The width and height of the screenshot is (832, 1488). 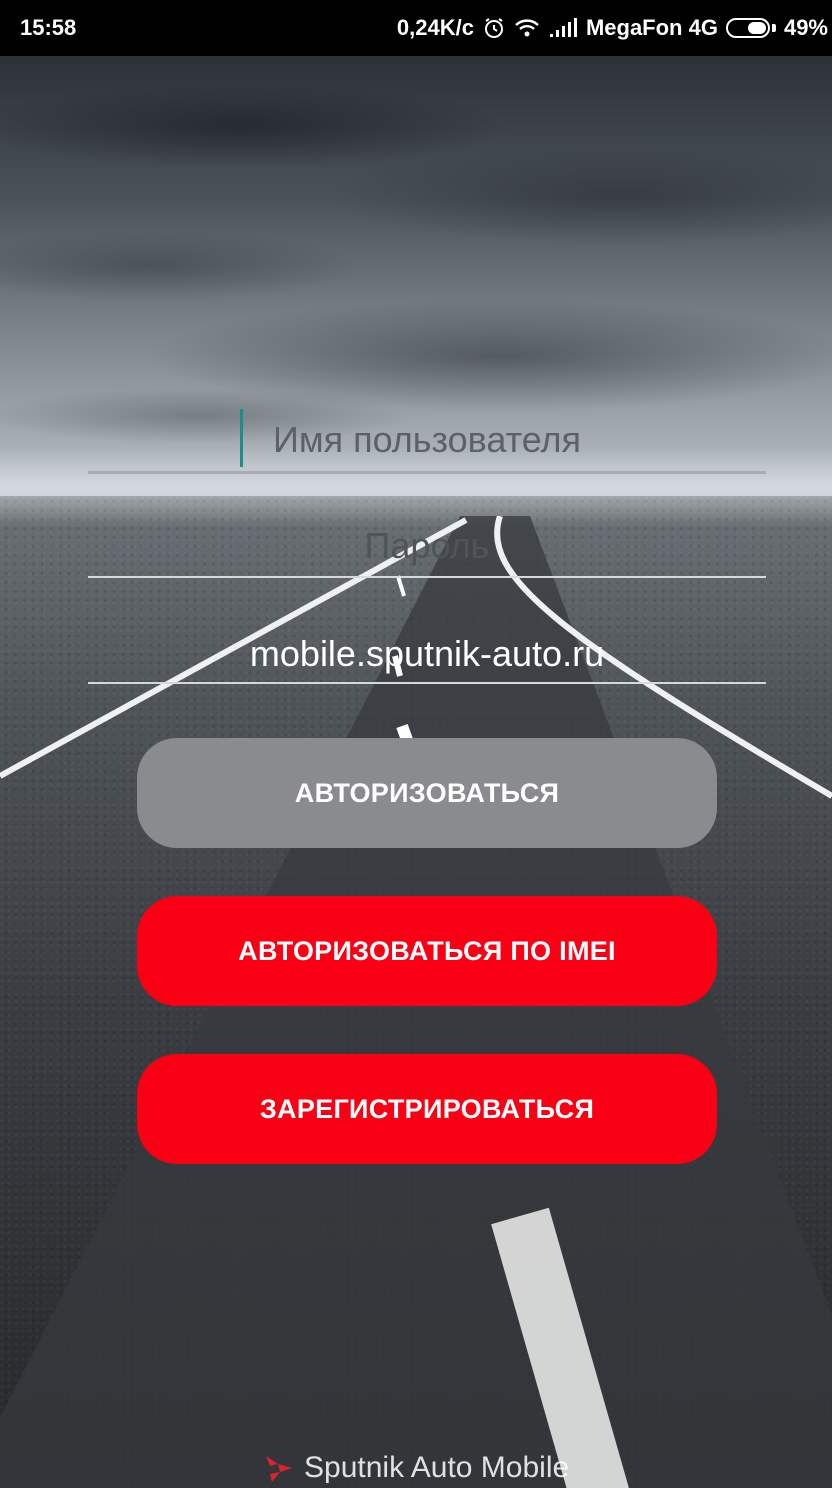 What do you see at coordinates (427, 654) in the screenshot?
I see `server-input` at bounding box center [427, 654].